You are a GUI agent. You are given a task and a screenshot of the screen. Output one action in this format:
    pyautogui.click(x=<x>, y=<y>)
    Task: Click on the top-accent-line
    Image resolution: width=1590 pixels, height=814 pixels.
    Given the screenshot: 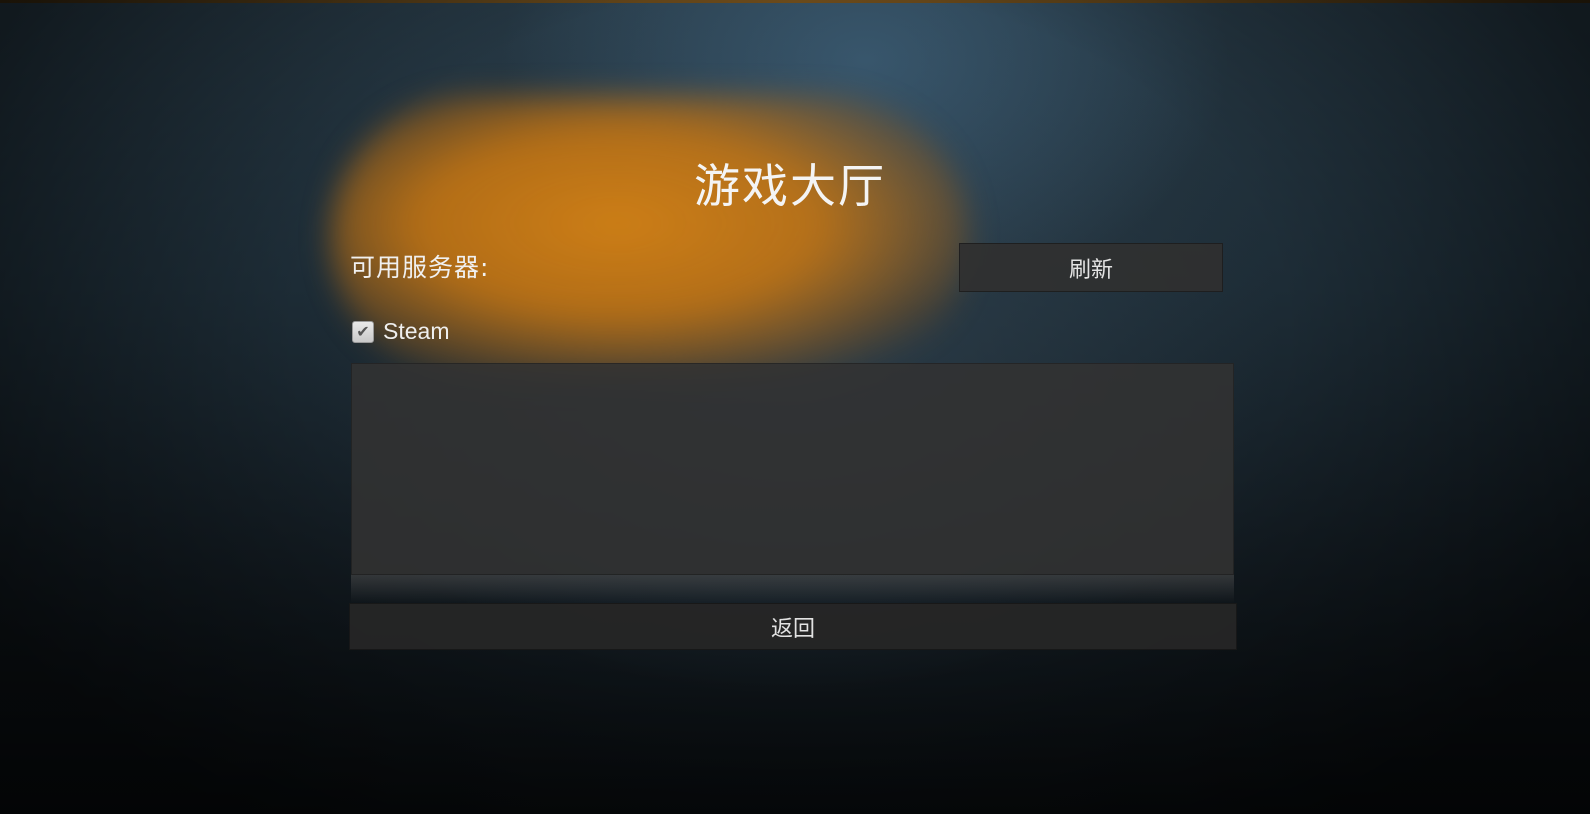 What is the action you would take?
    pyautogui.click(x=795, y=1)
    